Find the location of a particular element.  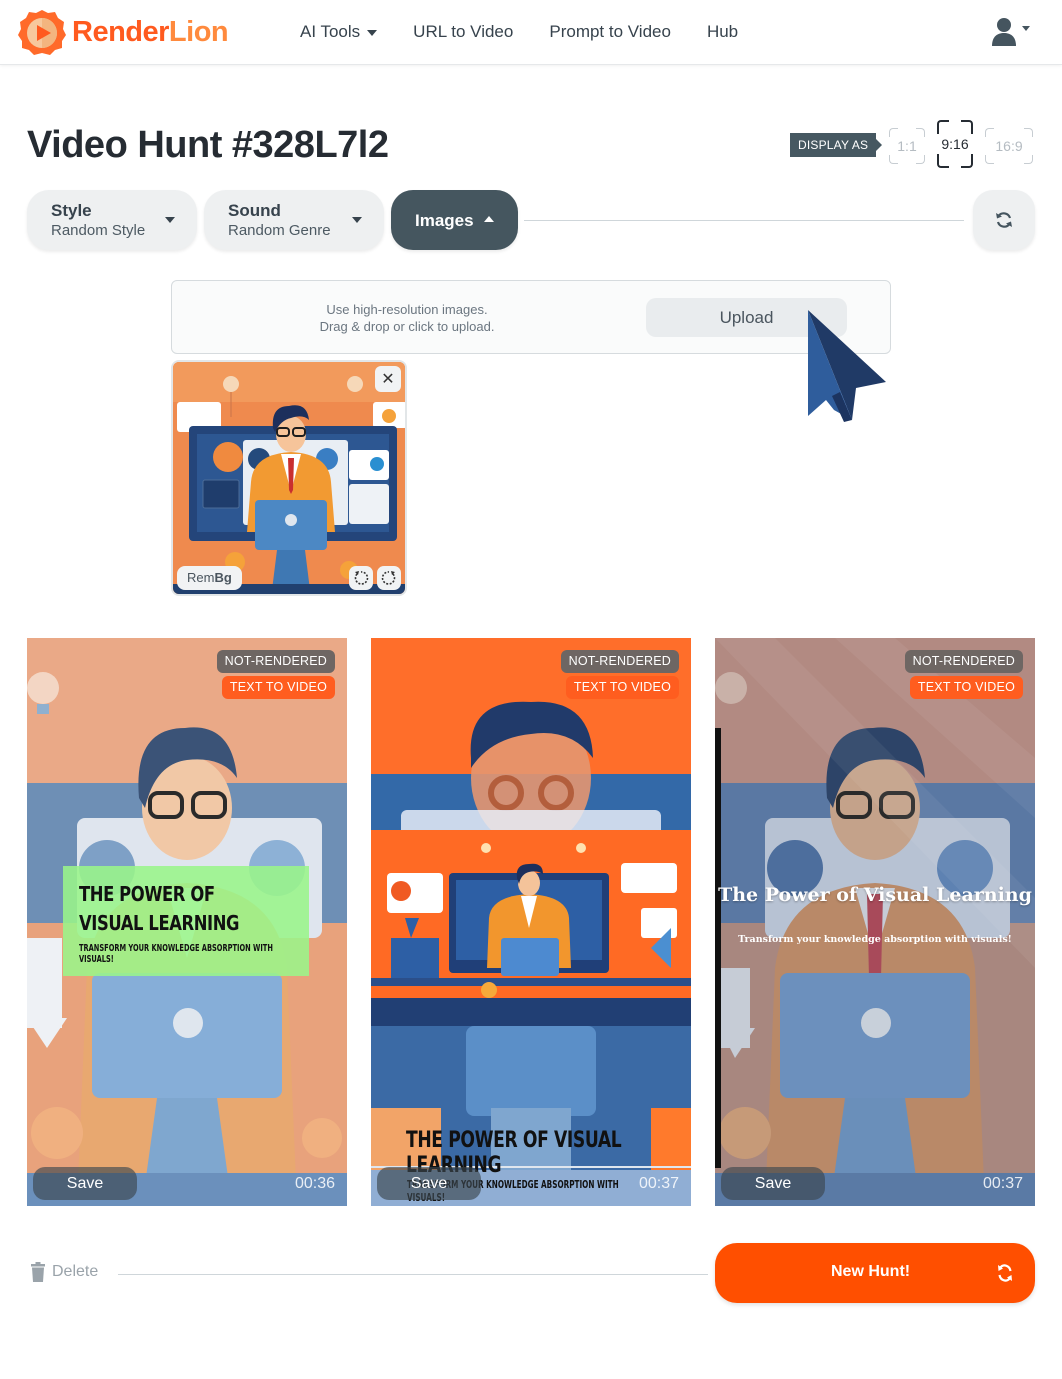

upload-hint-line1: Use high-resolution images. is located at coordinates (407, 309).